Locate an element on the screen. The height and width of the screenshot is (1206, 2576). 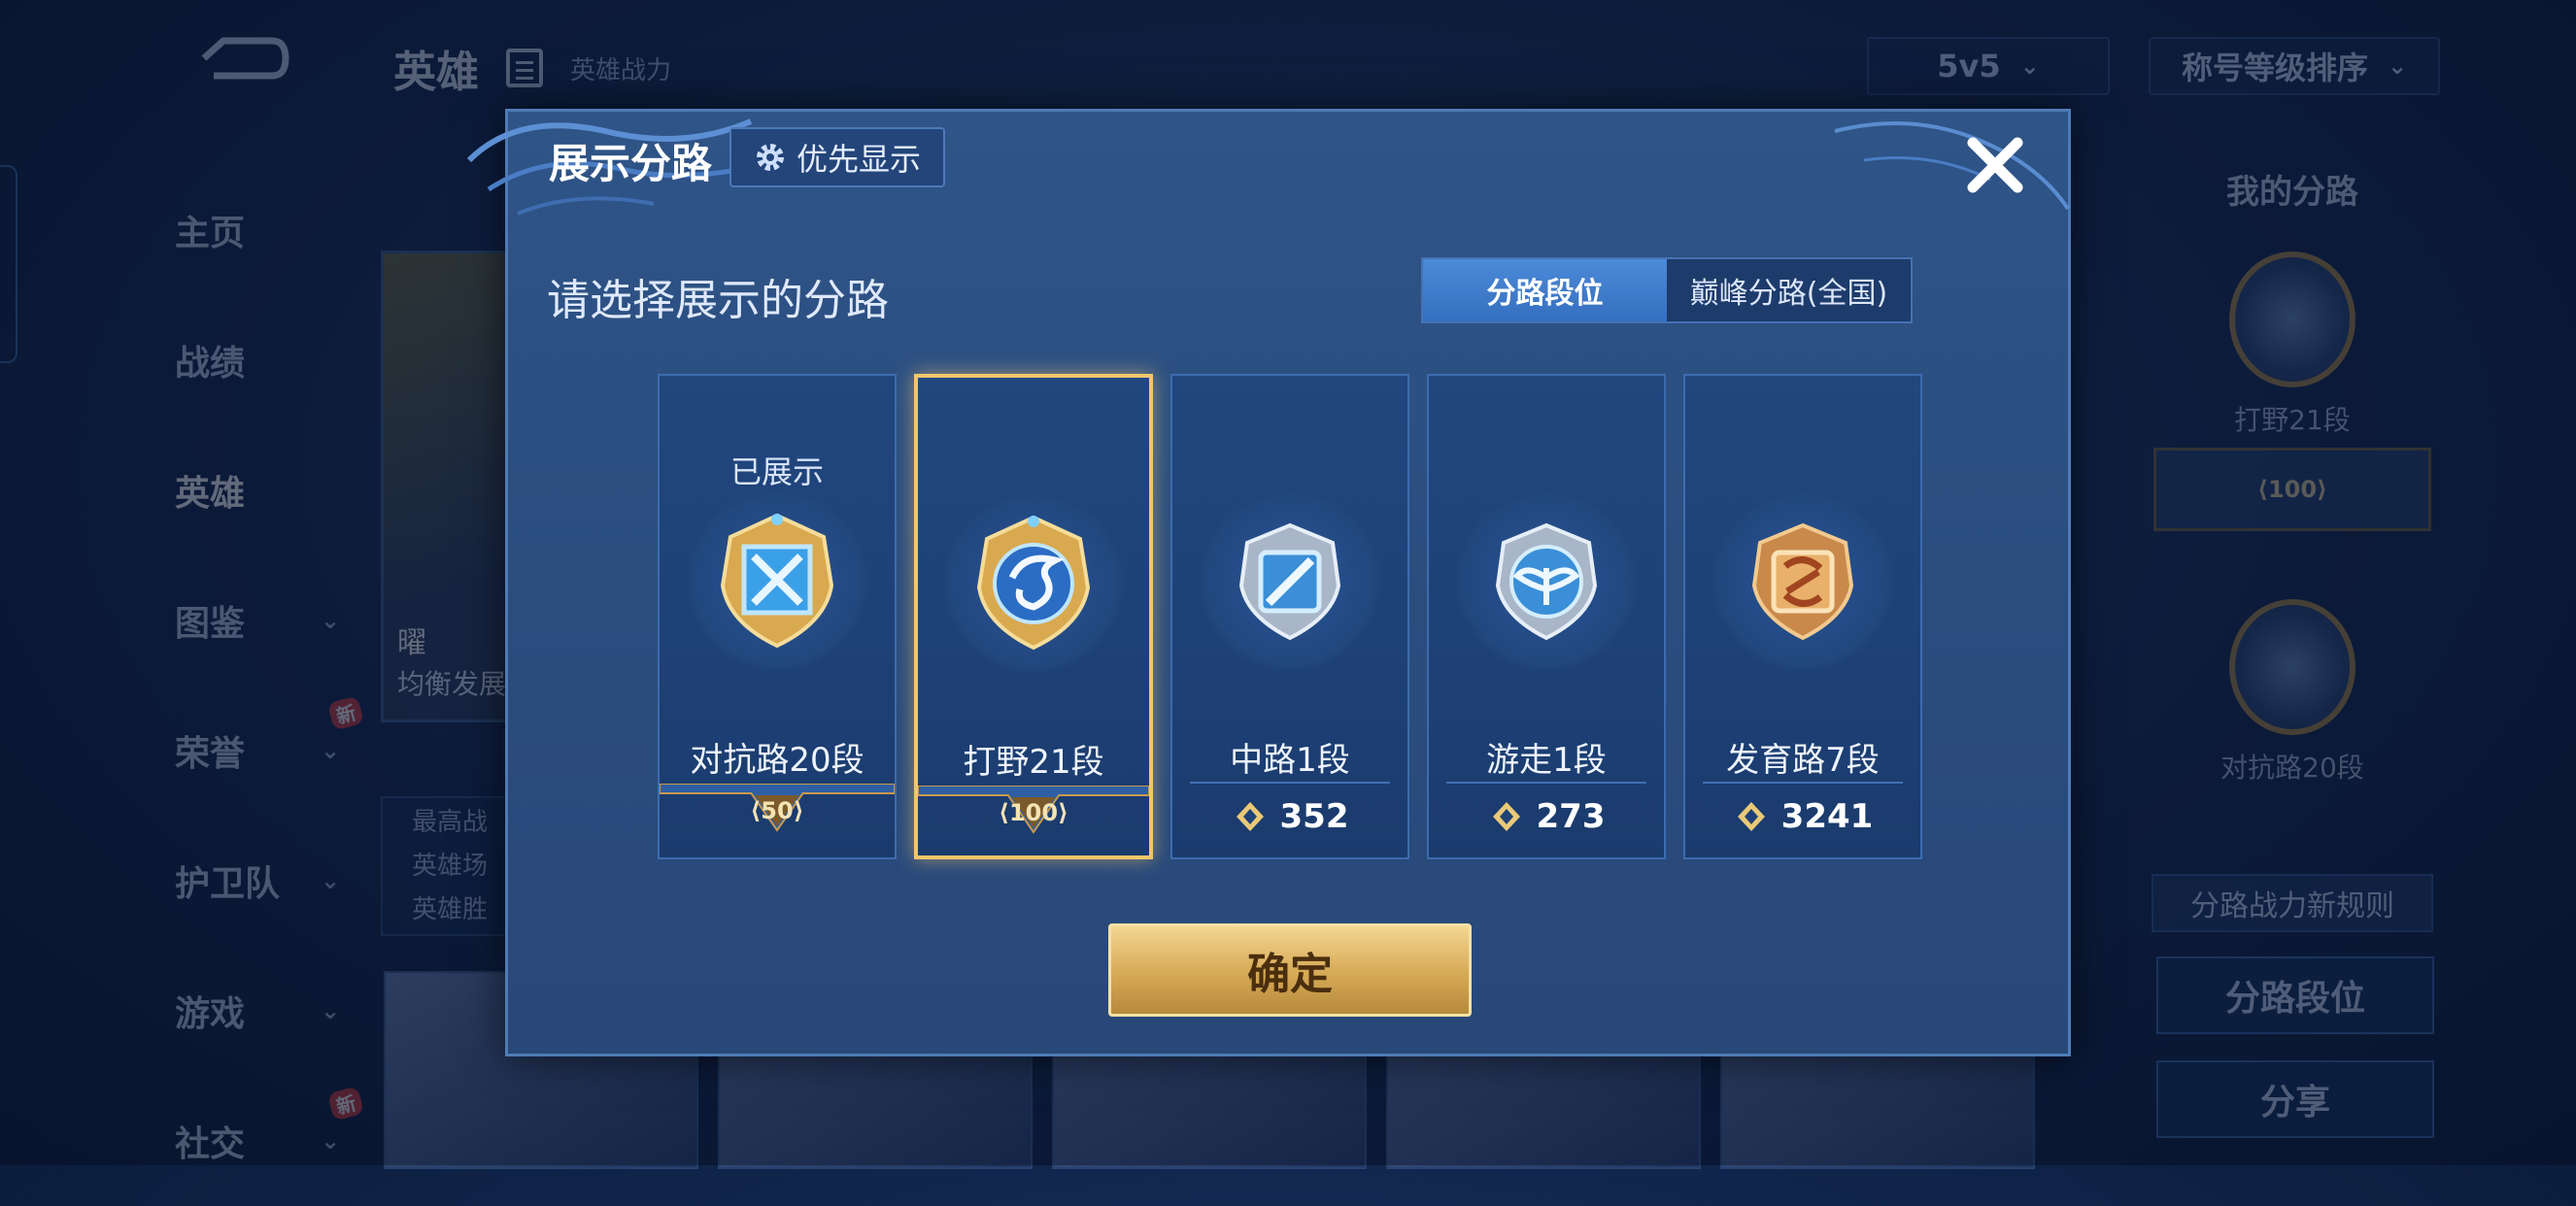
instruction-text: 请选择展示的分路 is located at coordinates (718, 301).